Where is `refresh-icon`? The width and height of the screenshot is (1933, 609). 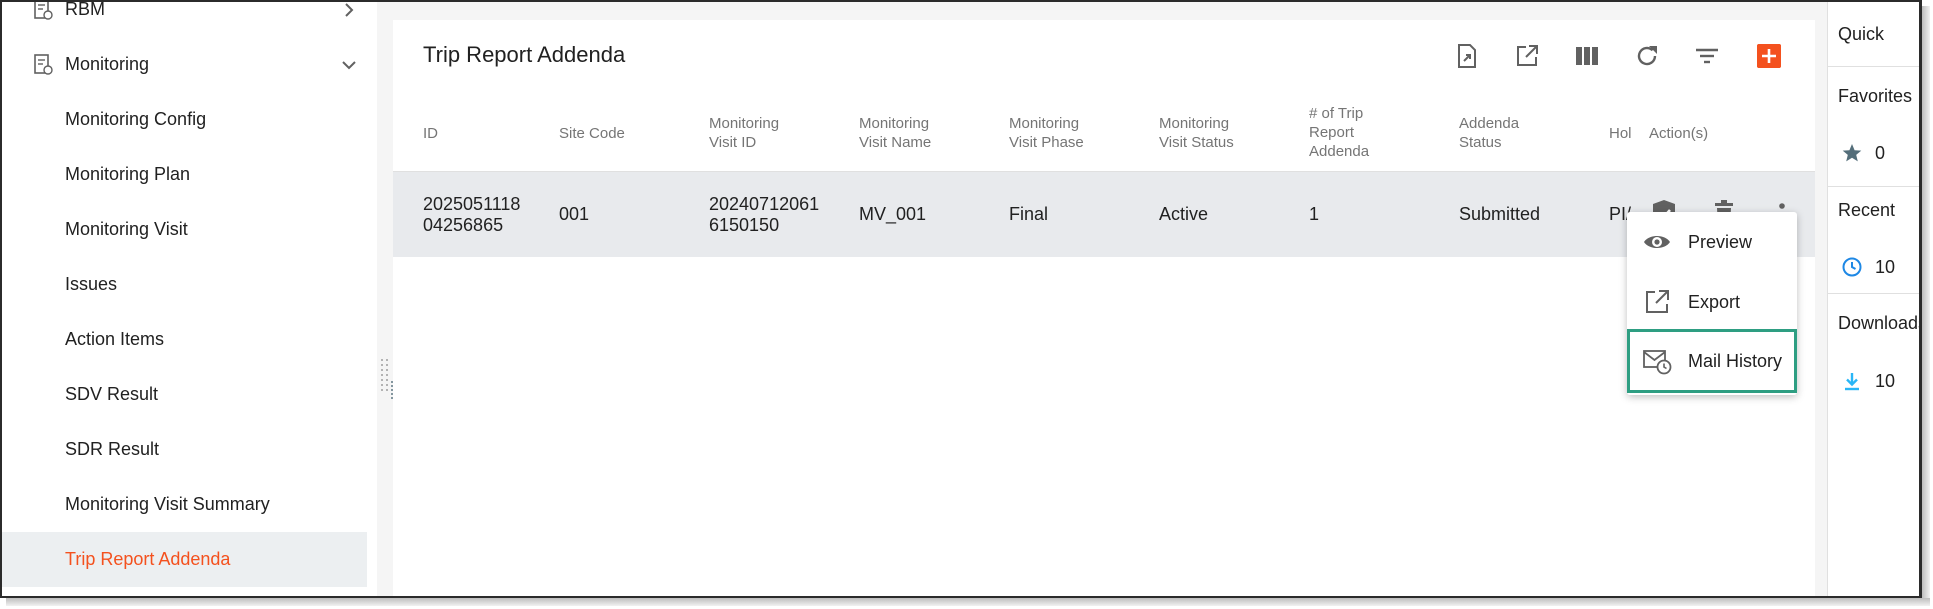 refresh-icon is located at coordinates (1647, 56).